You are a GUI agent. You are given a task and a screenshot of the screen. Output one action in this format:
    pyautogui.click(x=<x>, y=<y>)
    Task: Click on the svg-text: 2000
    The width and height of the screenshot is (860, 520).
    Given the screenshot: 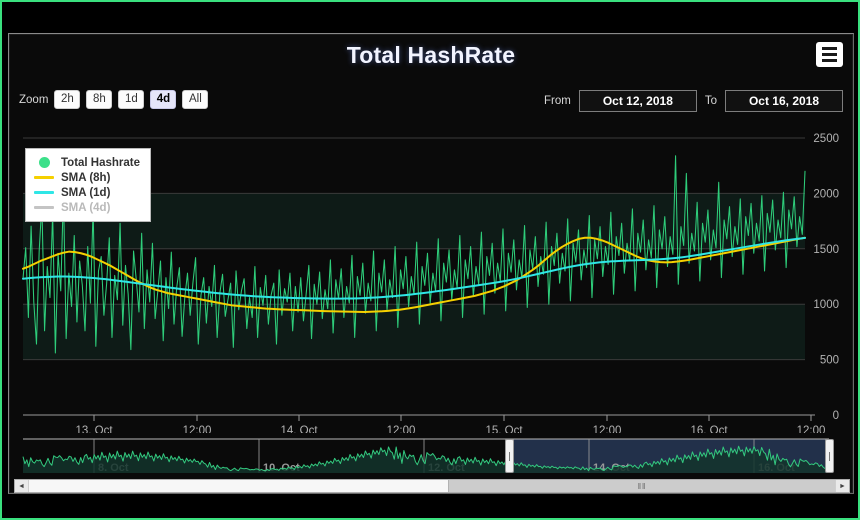 What is the action you would take?
    pyautogui.click(x=826, y=194)
    